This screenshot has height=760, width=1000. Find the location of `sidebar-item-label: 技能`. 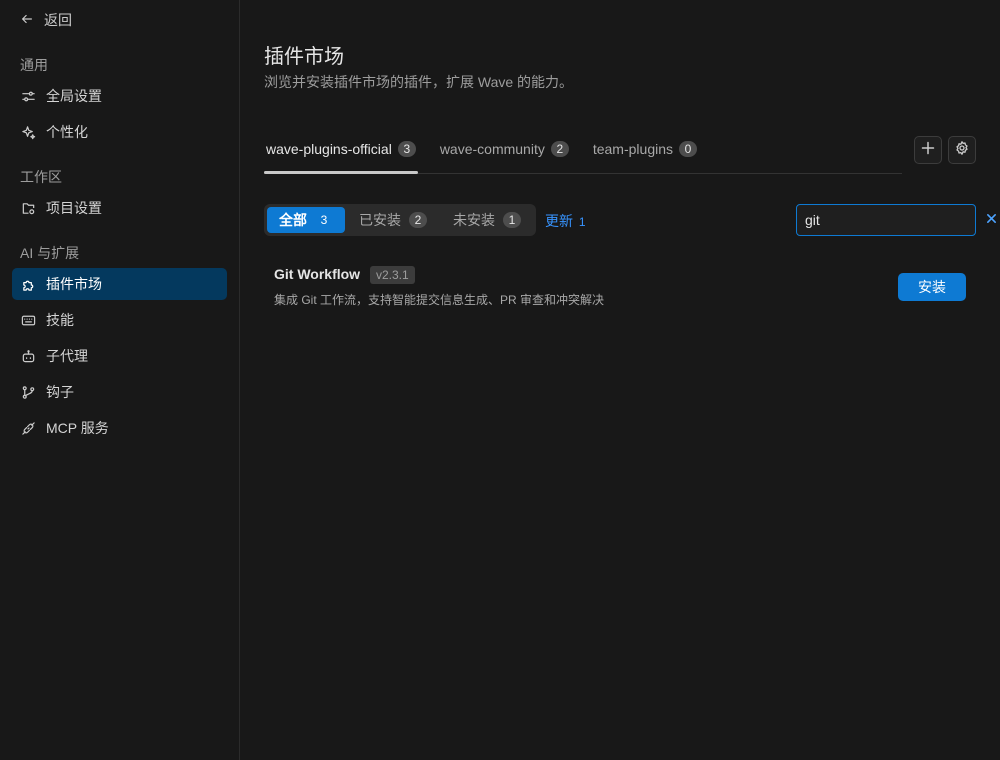

sidebar-item-label: 技能 is located at coordinates (60, 320).